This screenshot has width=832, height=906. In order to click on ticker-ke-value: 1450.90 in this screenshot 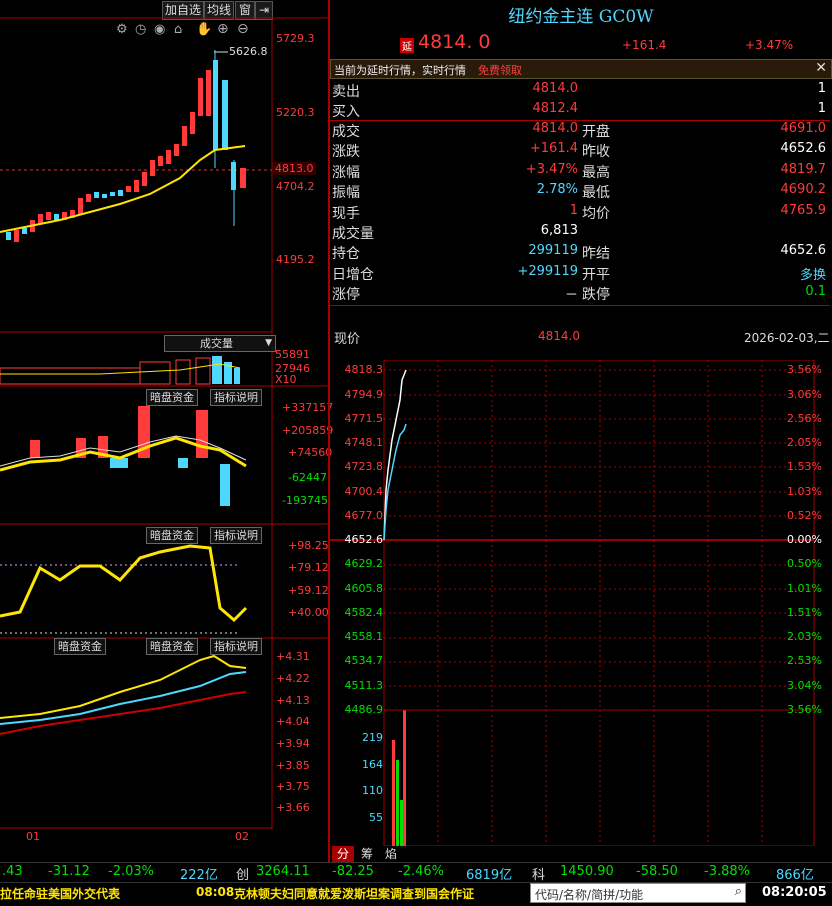, I will do `click(587, 871)`.